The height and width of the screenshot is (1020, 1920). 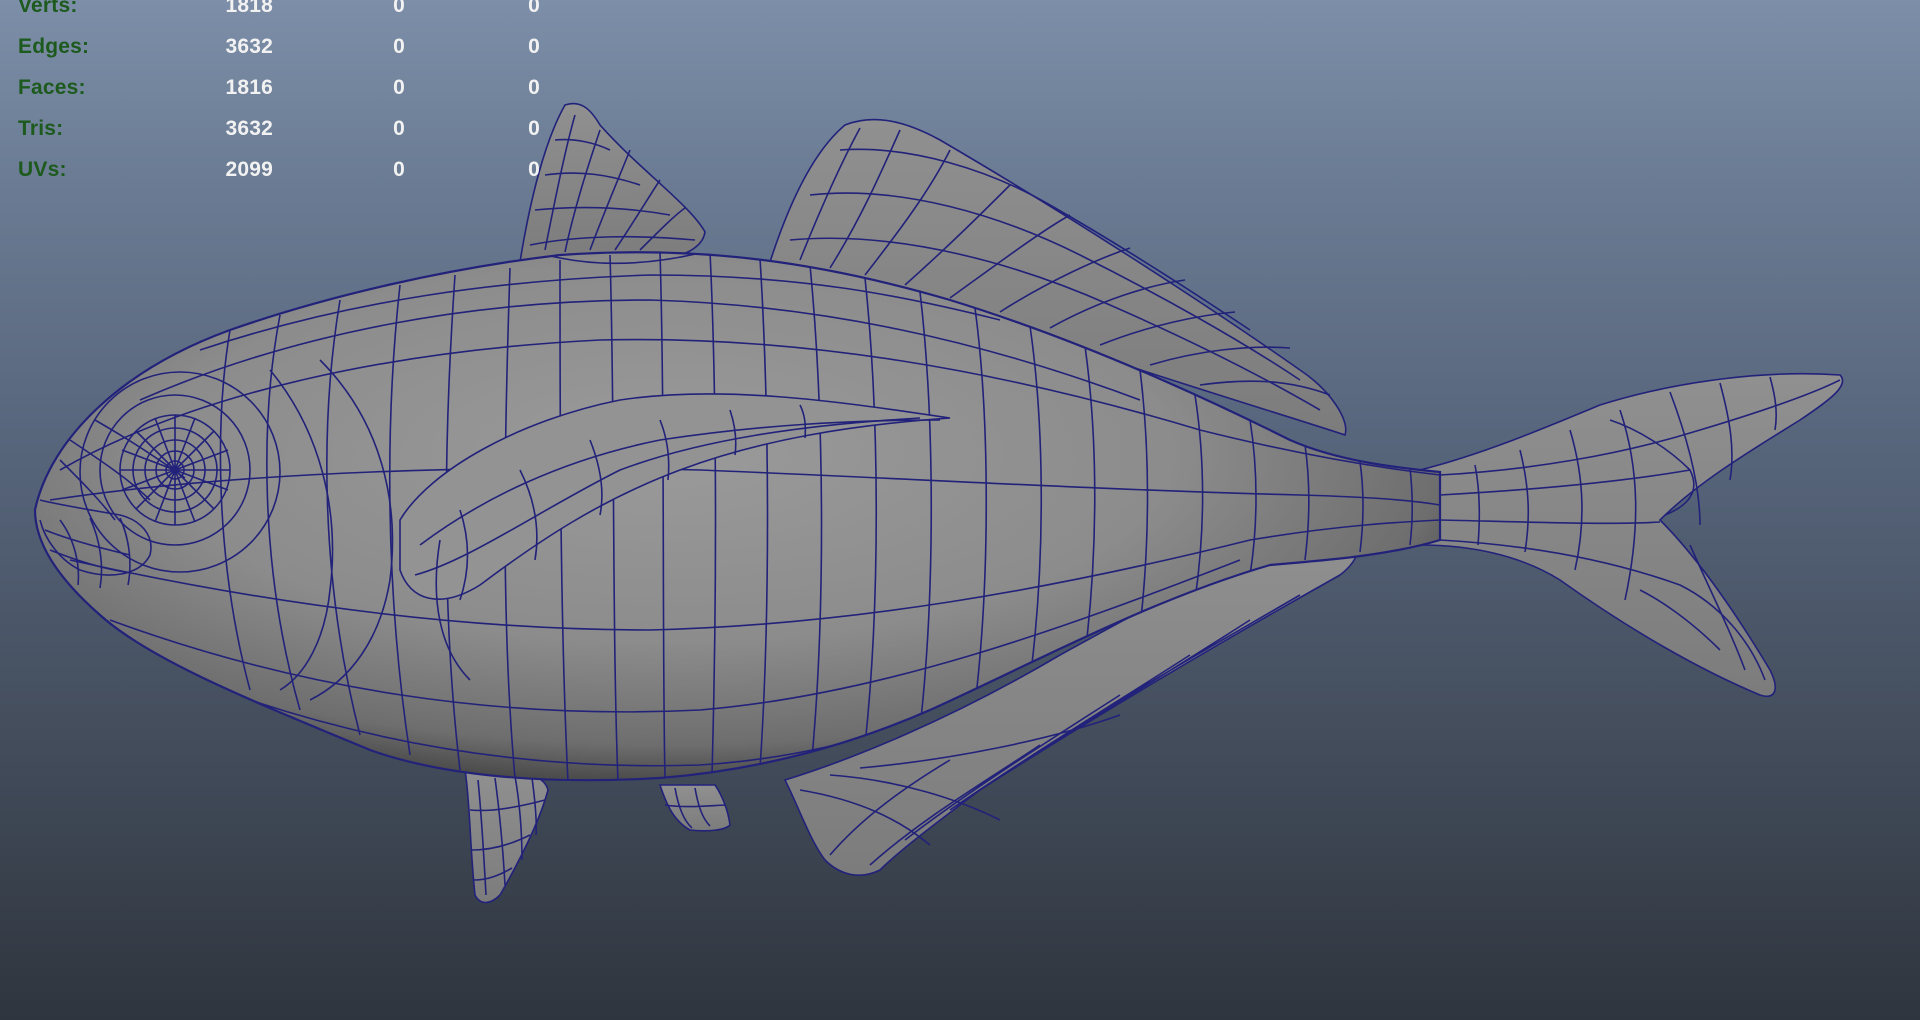 I want to click on hud-label: Edges:, so click(x=54, y=46).